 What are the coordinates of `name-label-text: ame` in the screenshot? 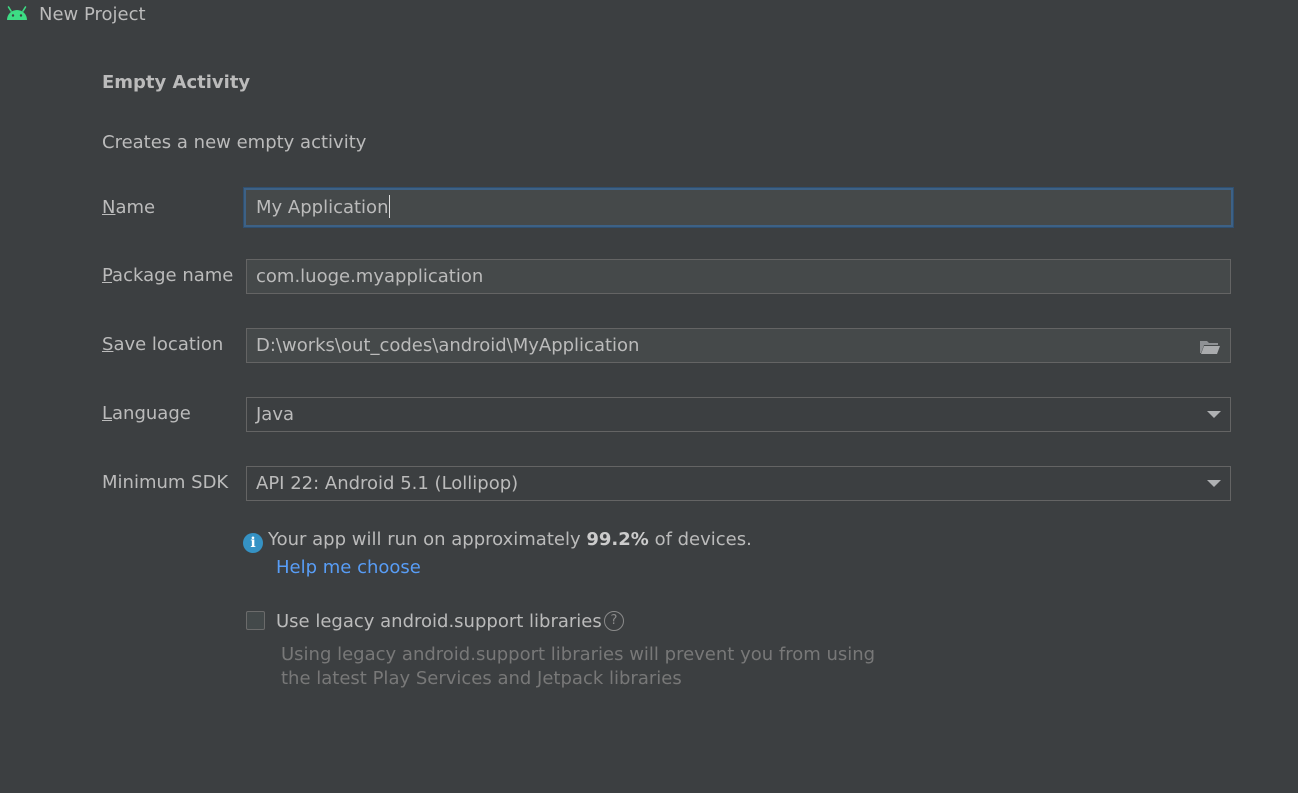 It's located at (135, 207).